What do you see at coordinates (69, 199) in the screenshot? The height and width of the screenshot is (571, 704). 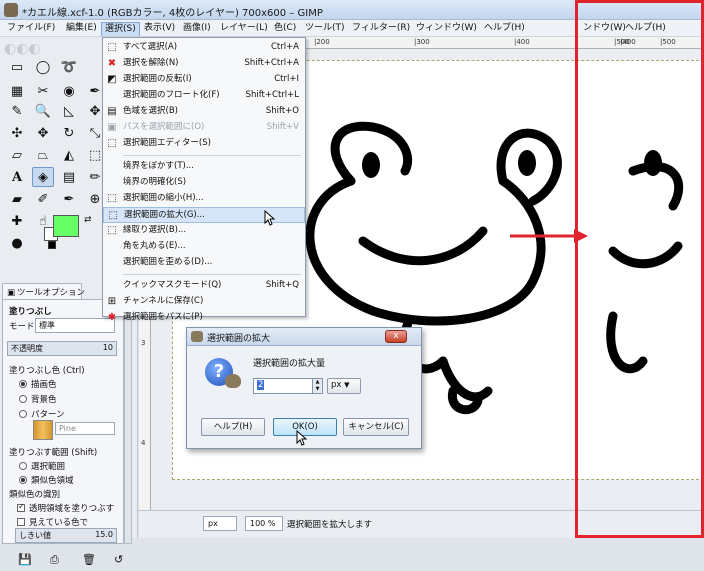 I see `ink-tool-icon: ✒` at bounding box center [69, 199].